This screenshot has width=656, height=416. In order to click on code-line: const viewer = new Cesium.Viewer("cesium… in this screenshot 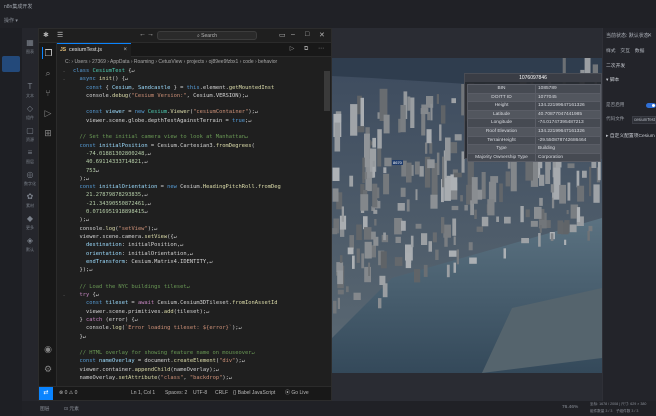, I will do `click(198, 112)`.